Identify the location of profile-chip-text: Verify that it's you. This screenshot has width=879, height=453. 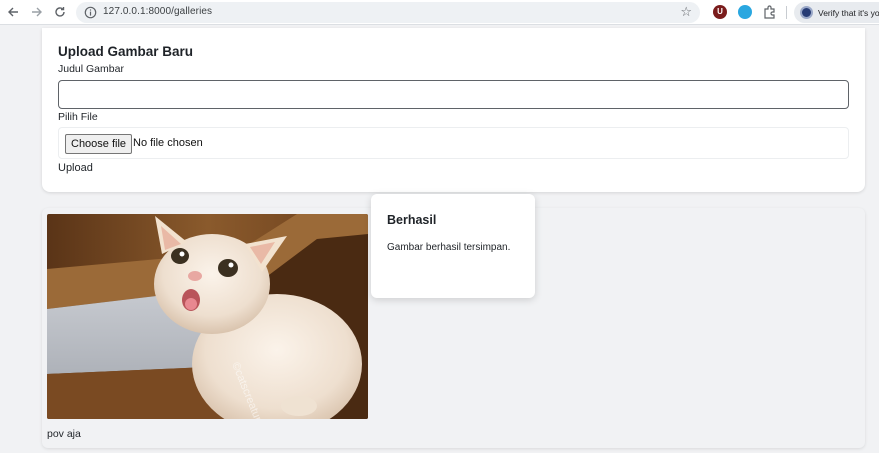
(848, 12).